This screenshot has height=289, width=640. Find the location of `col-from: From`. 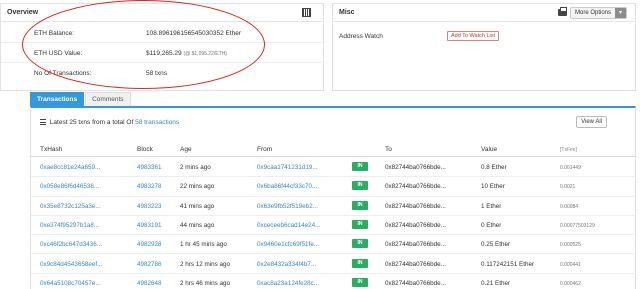

col-from: From is located at coordinates (265, 149).